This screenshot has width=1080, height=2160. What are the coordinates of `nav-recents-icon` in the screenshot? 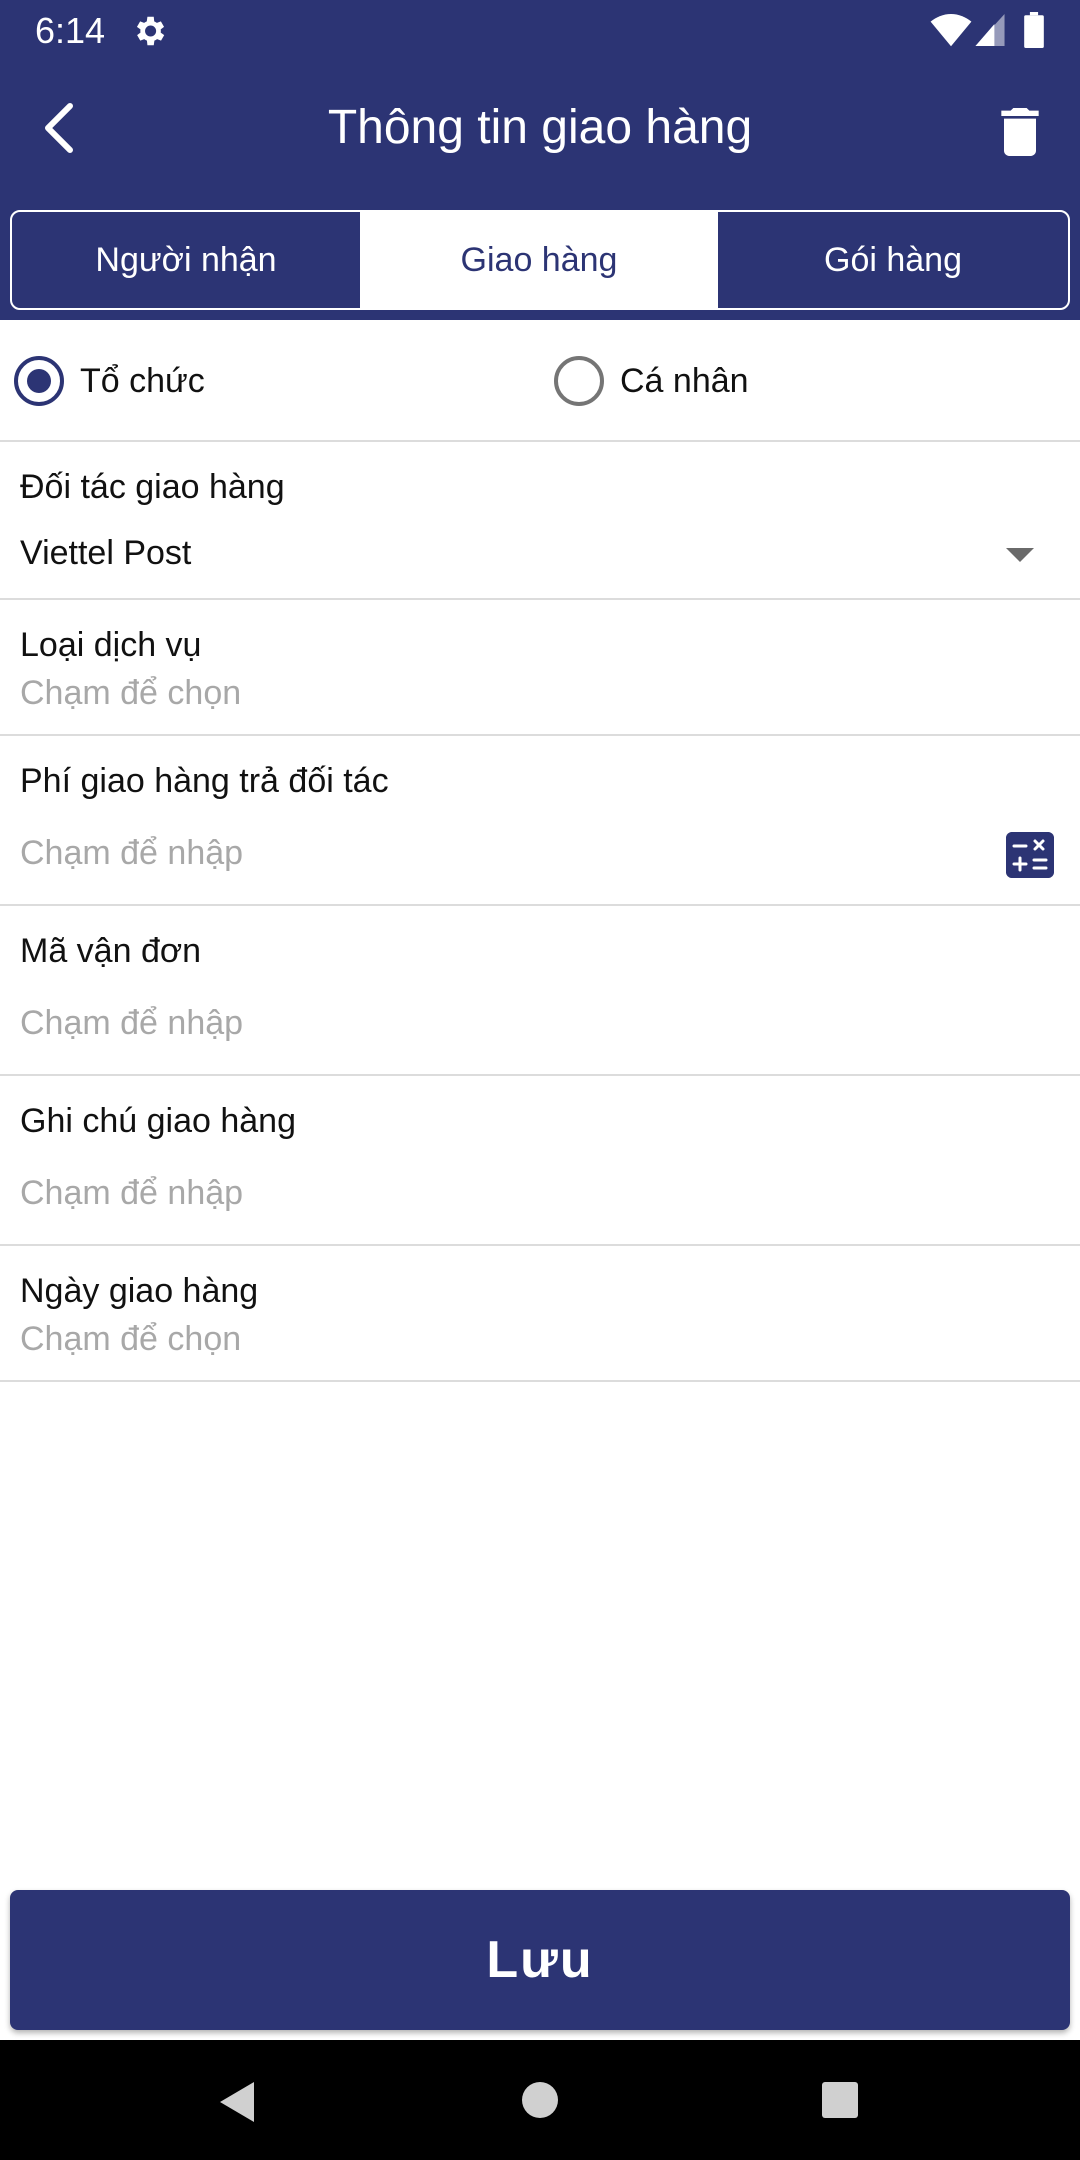 It's located at (840, 2100).